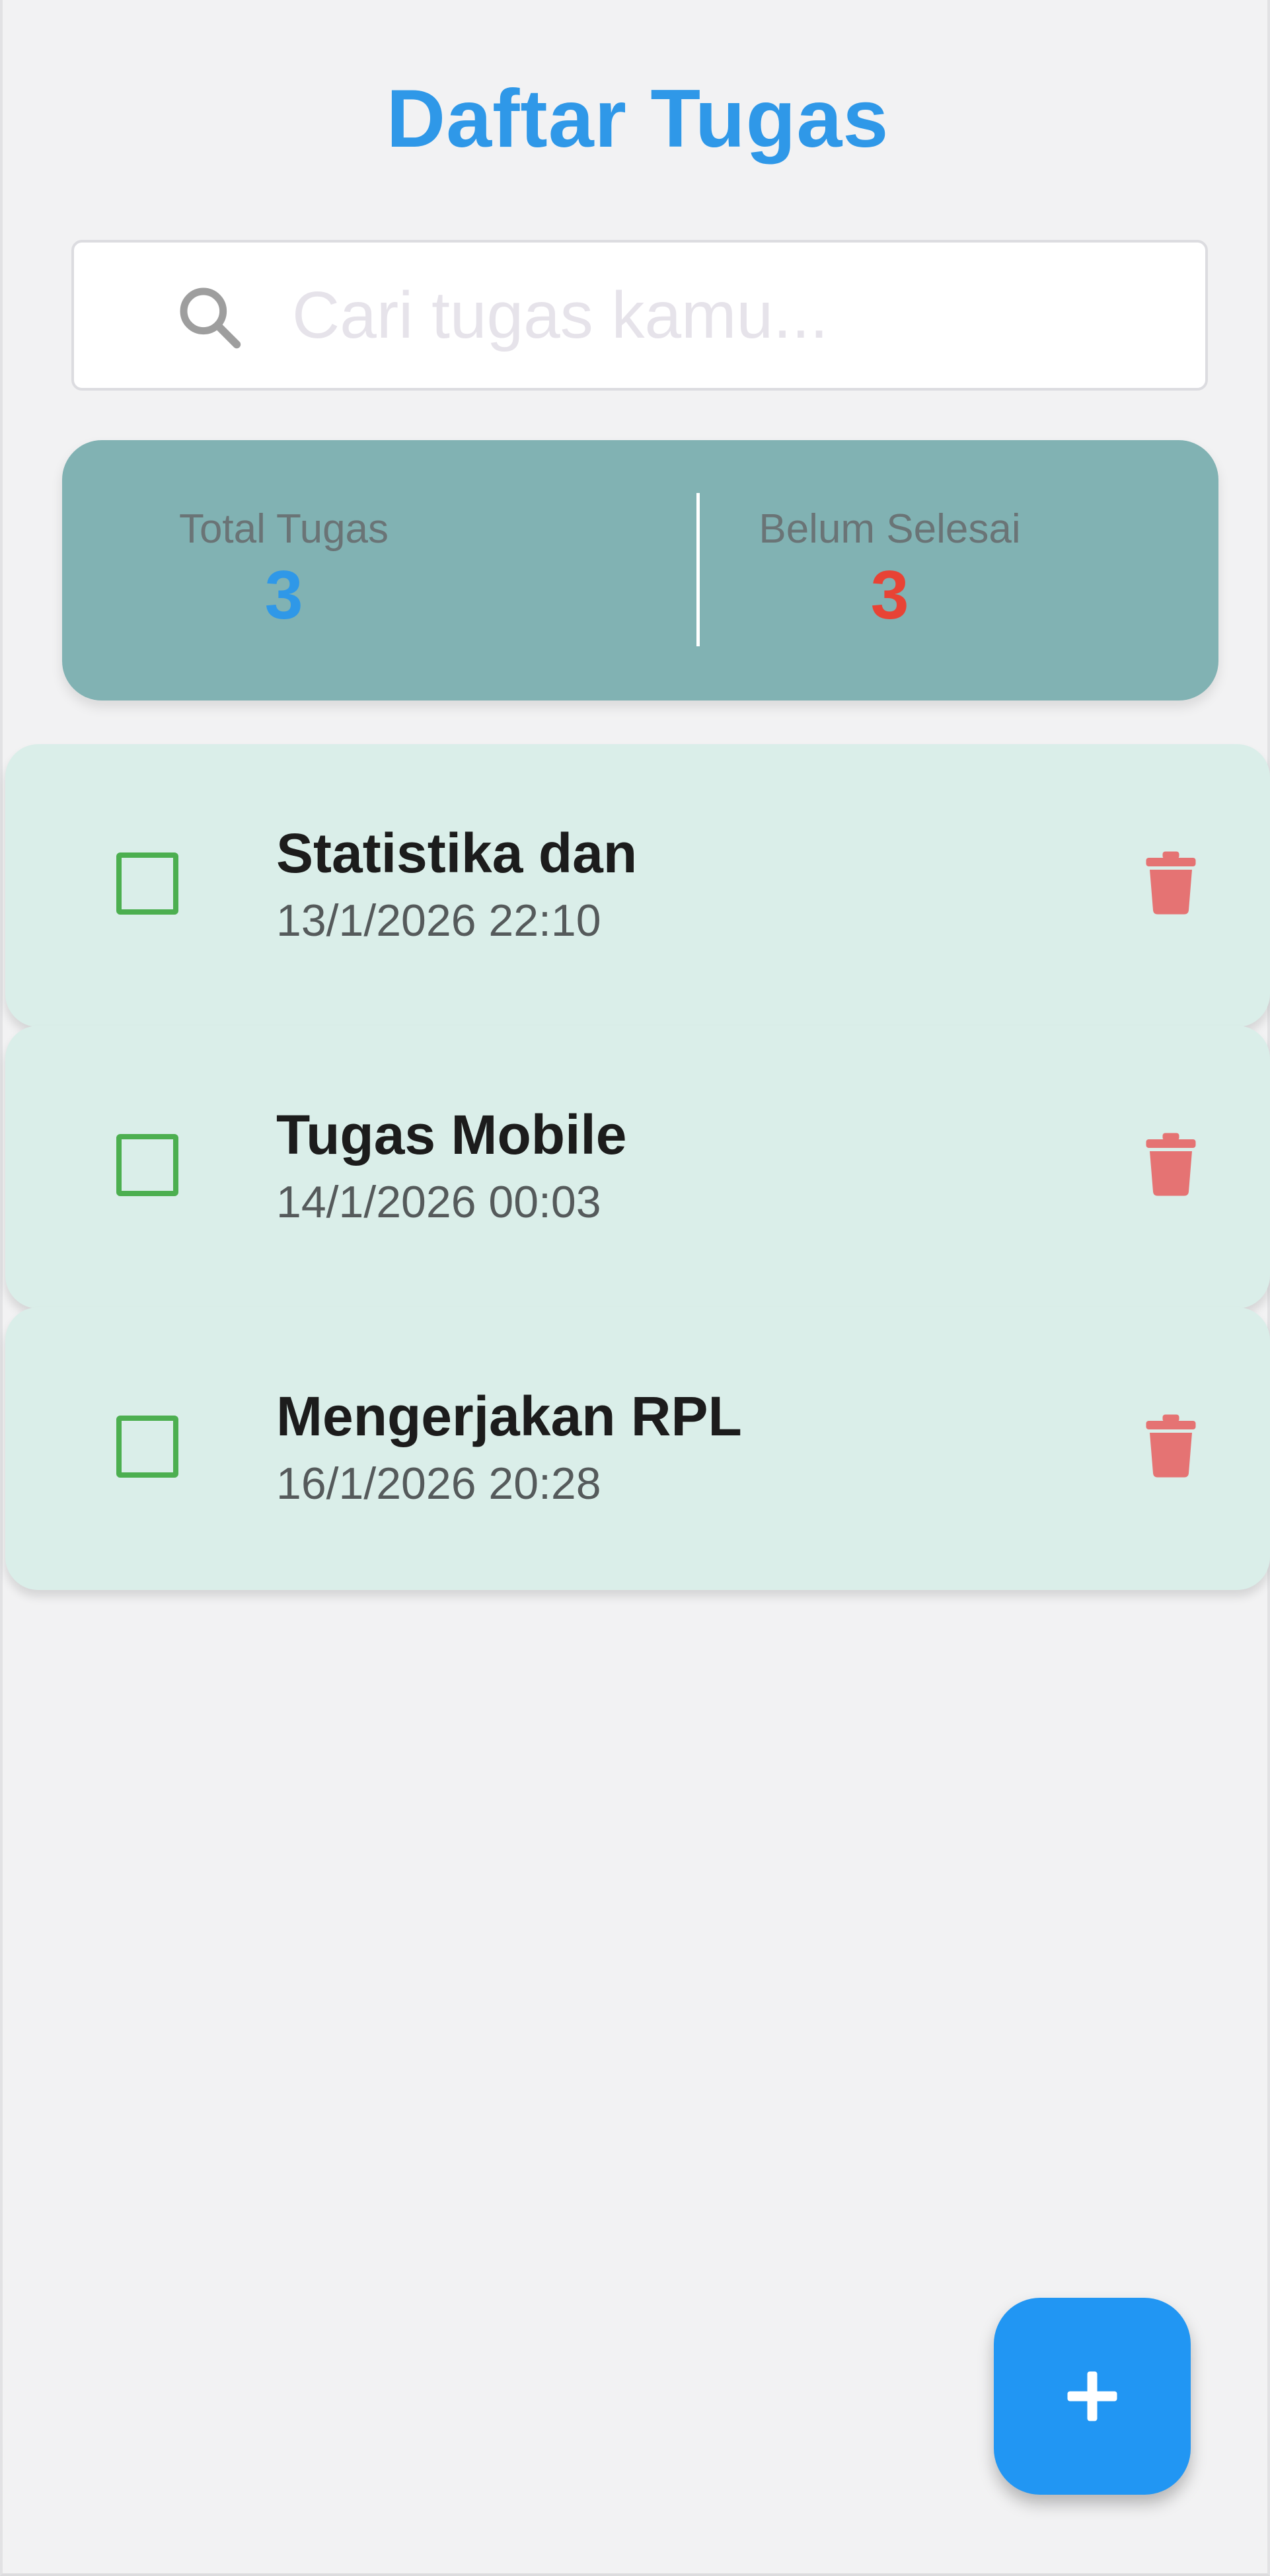  I want to click on task-date: 14/1/2026 00:03, so click(438, 1202).